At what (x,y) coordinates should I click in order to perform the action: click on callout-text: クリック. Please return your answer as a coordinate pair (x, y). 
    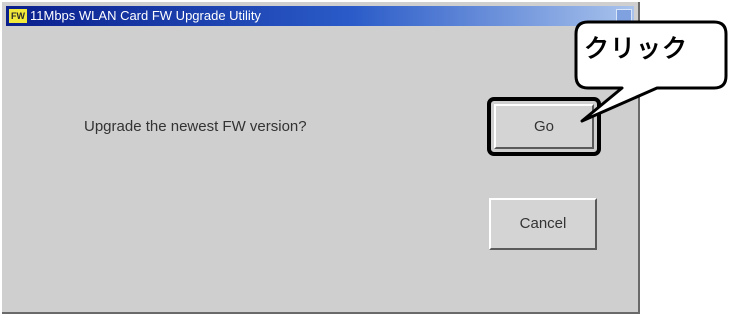
    Looking at the image, I should click on (636, 49).